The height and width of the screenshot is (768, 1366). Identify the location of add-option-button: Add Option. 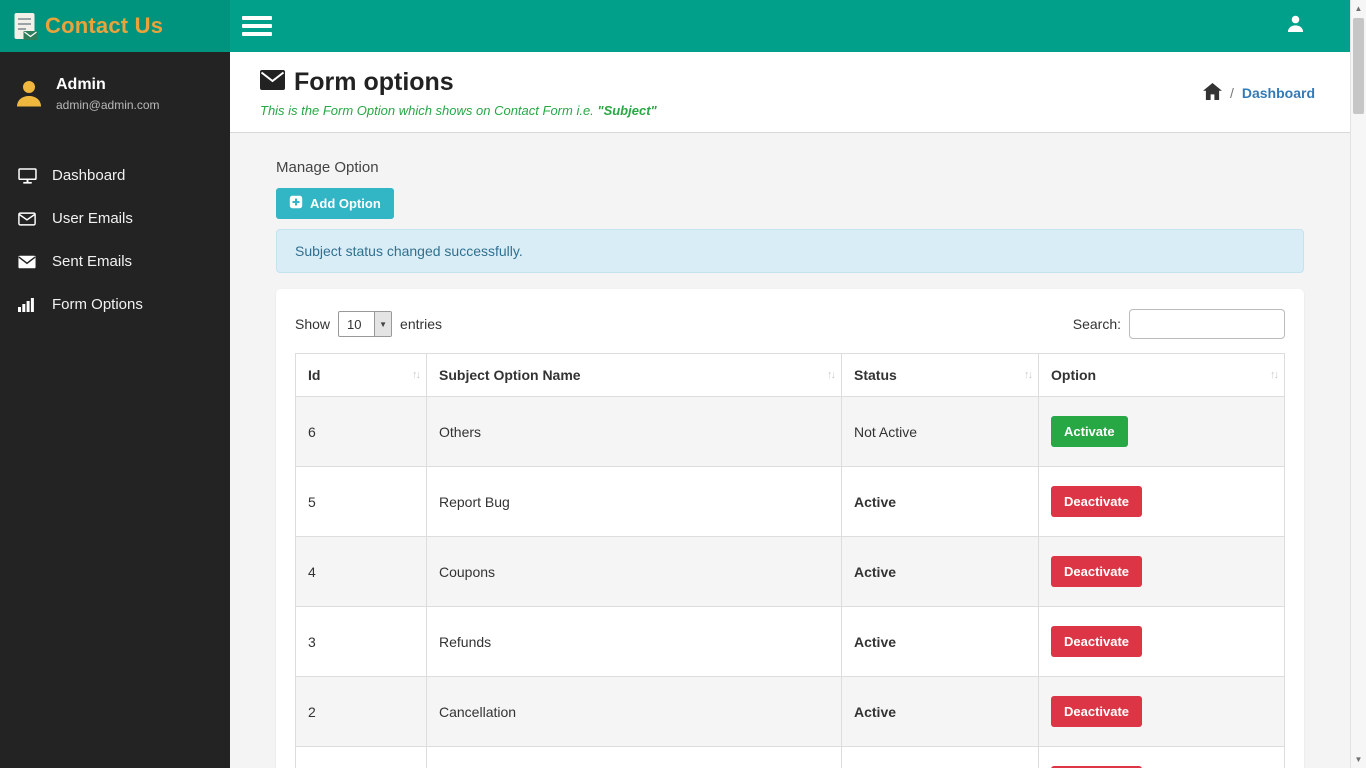
(335, 203).